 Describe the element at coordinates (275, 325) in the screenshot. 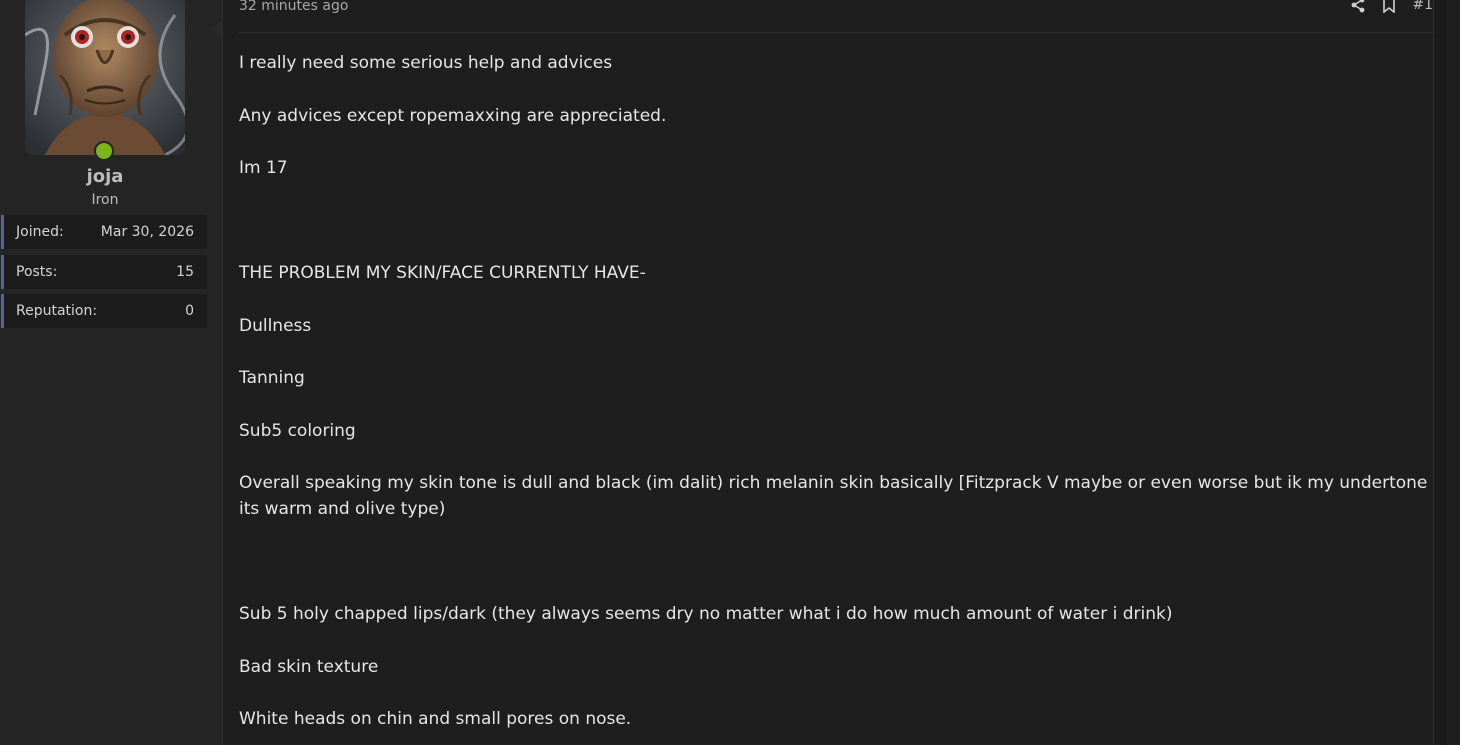

I see `post-paragraph: Dullness` at that location.